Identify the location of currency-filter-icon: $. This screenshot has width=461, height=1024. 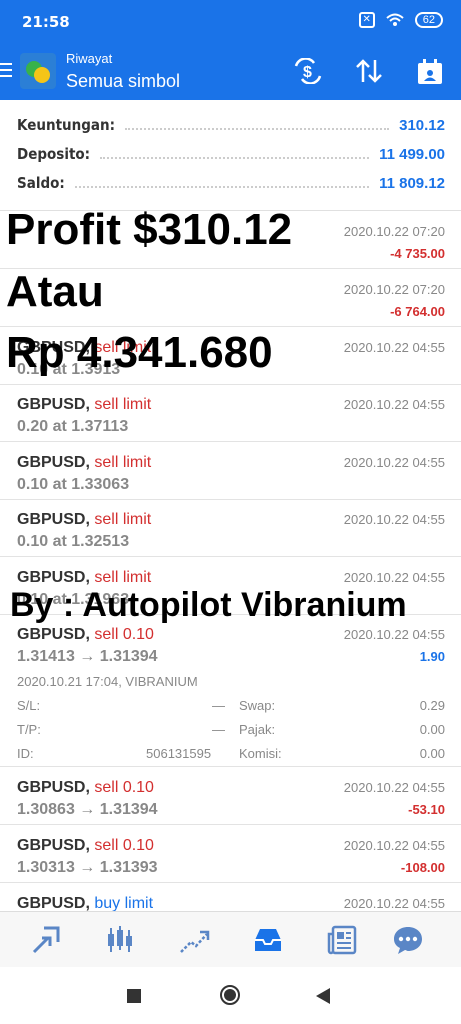
(308, 71).